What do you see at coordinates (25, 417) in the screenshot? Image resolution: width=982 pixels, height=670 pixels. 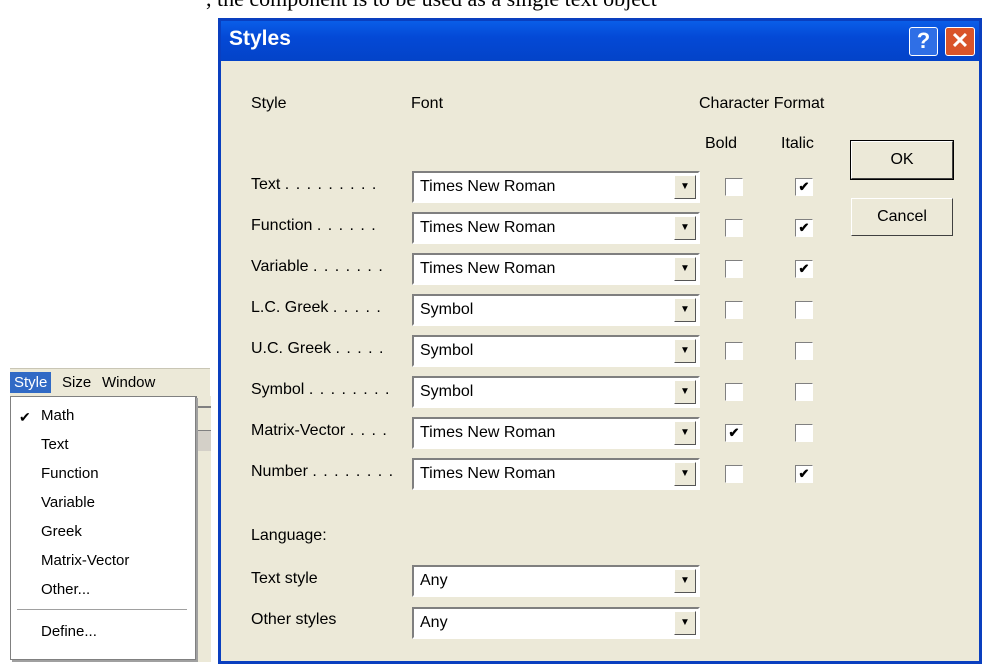 I see `checkmark-icon: ✔` at bounding box center [25, 417].